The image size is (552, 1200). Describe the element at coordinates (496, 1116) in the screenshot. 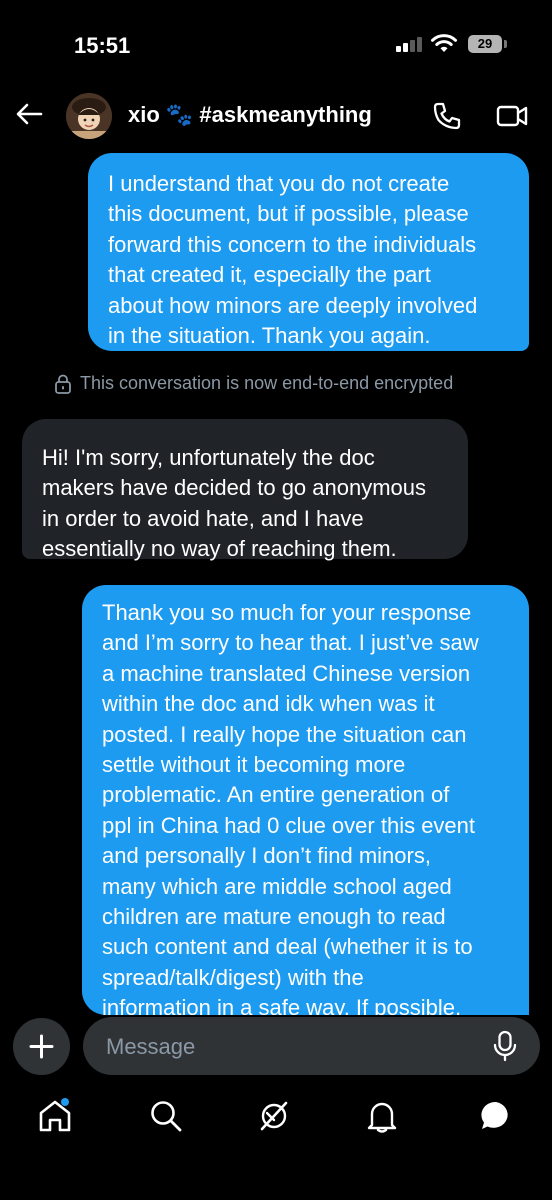

I see `messages-icon` at that location.